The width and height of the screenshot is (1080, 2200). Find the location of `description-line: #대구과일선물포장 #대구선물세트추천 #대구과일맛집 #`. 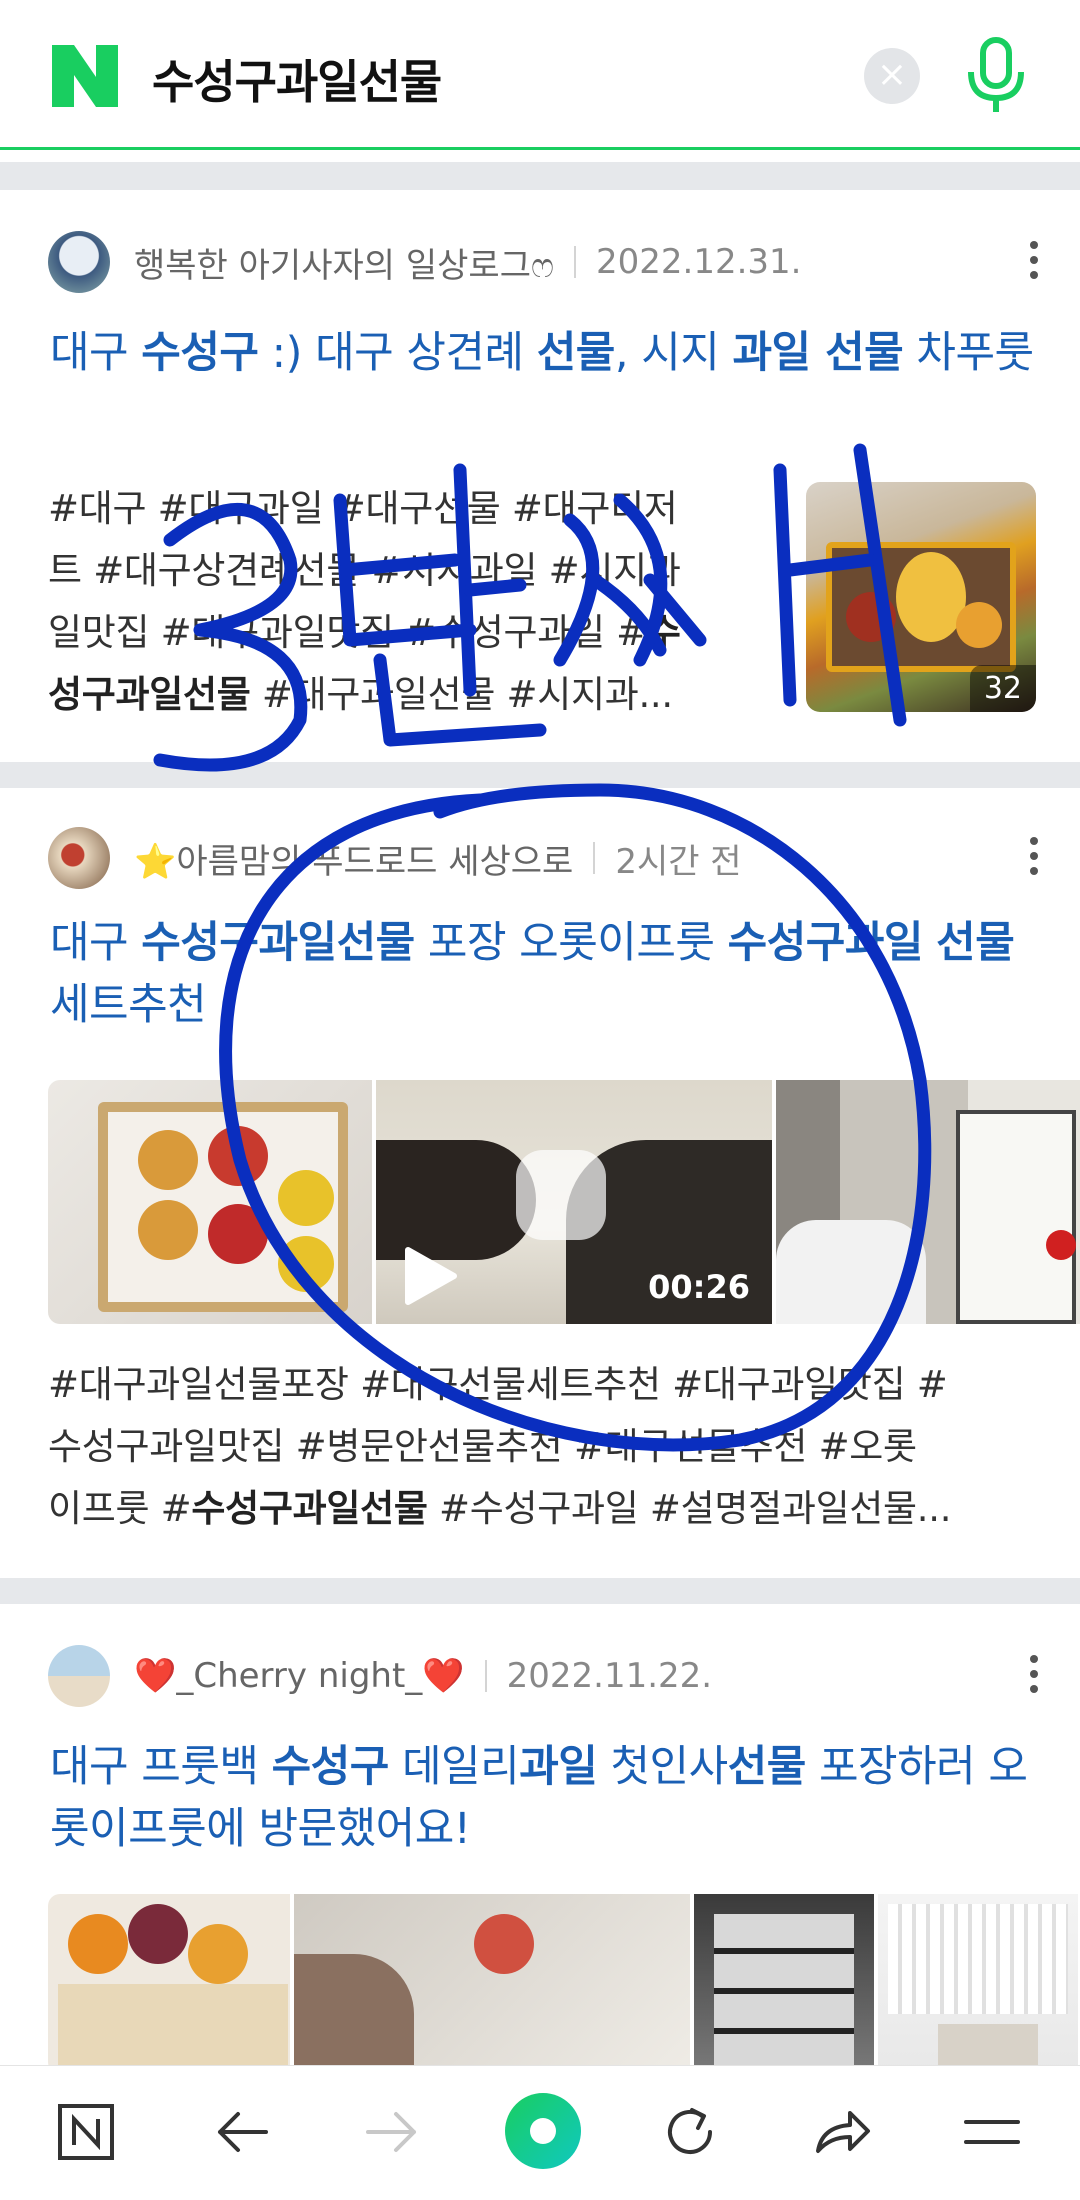

description-line: #대구과일선물포장 #대구선물세트추천 #대구과일맛집 # is located at coordinates (548, 1385).